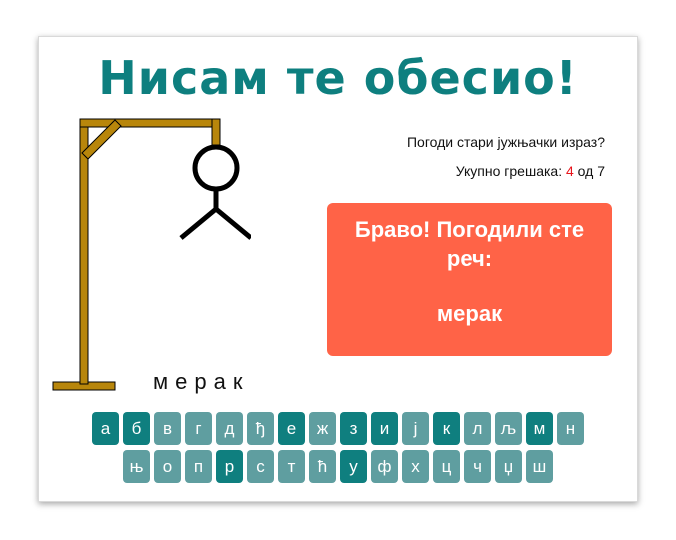 This screenshot has height=540, width=676. Describe the element at coordinates (291, 428) in the screenshot. I see `letter-key: е` at that location.